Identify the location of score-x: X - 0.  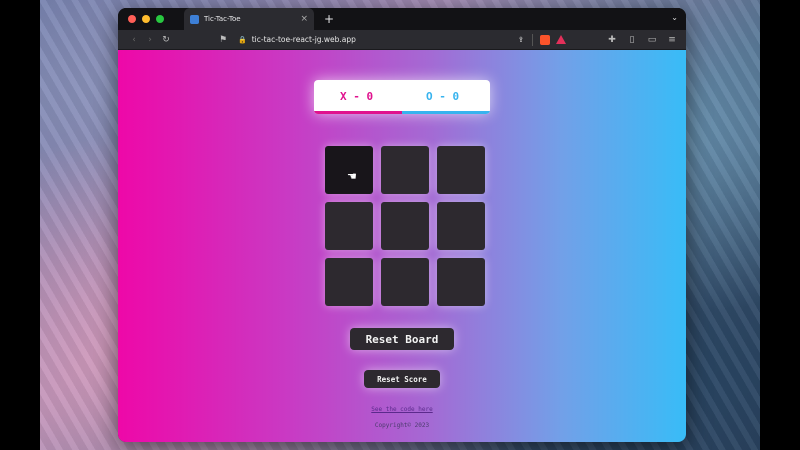
(357, 96).